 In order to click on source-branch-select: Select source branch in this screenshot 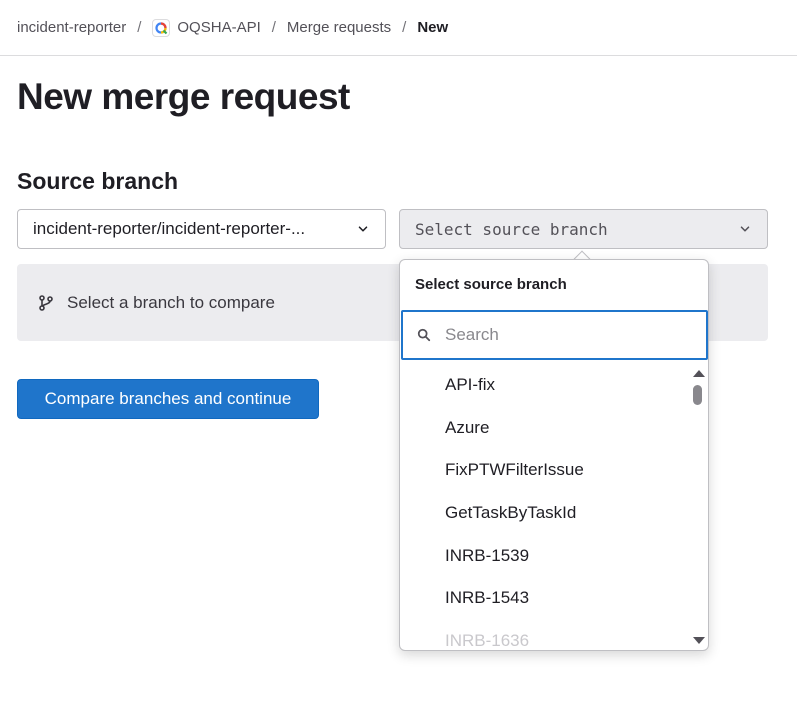, I will do `click(583, 229)`.